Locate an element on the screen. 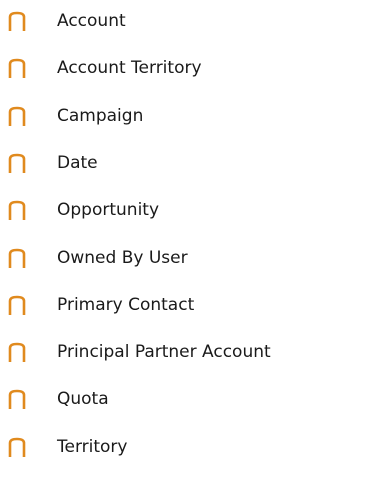  list-item-label: Opportunity is located at coordinates (108, 210).